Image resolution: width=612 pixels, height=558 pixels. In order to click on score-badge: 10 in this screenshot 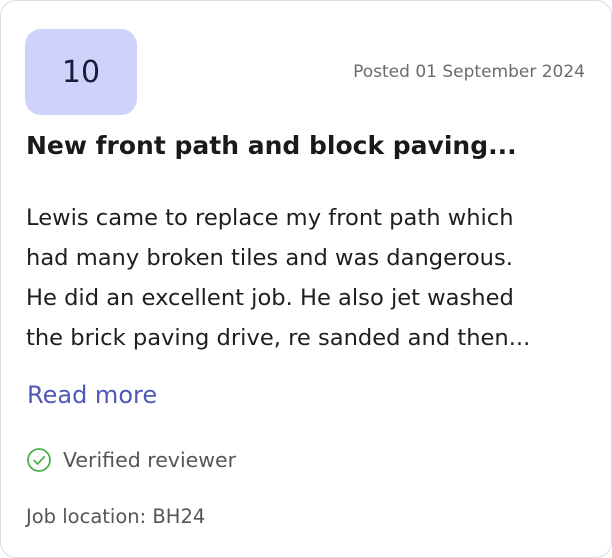, I will do `click(81, 72)`.